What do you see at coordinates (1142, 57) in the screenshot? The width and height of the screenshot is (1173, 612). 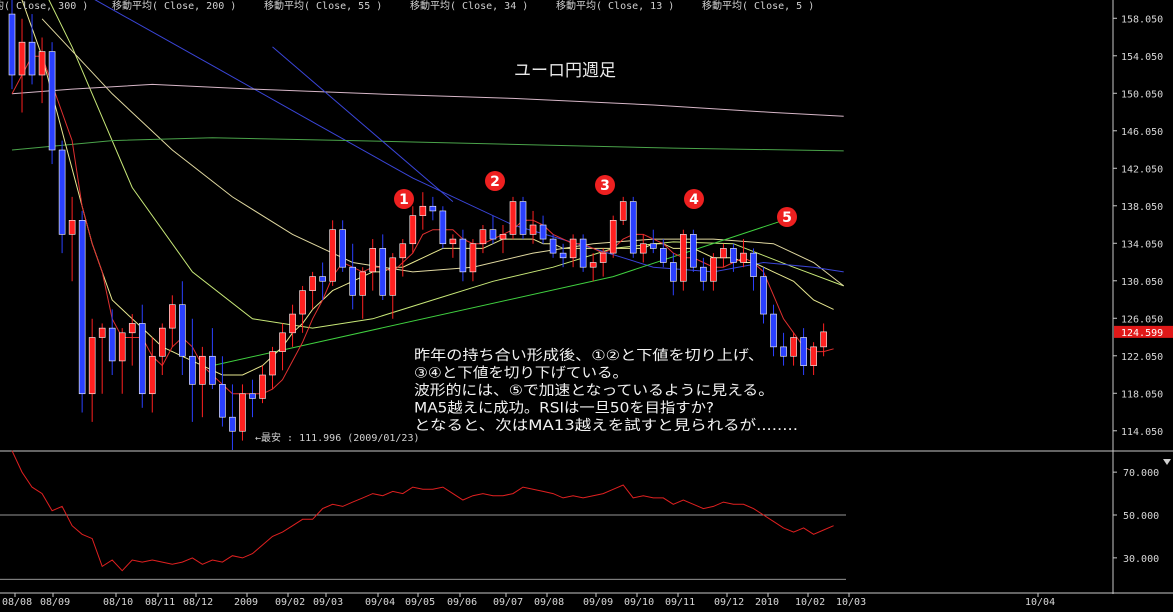 I see `y-tick-label: 154.050` at bounding box center [1142, 57].